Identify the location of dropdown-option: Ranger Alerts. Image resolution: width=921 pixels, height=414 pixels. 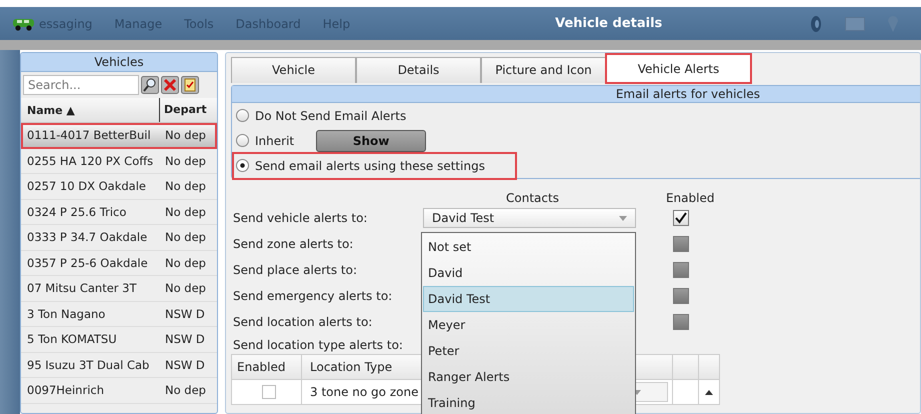
(528, 377).